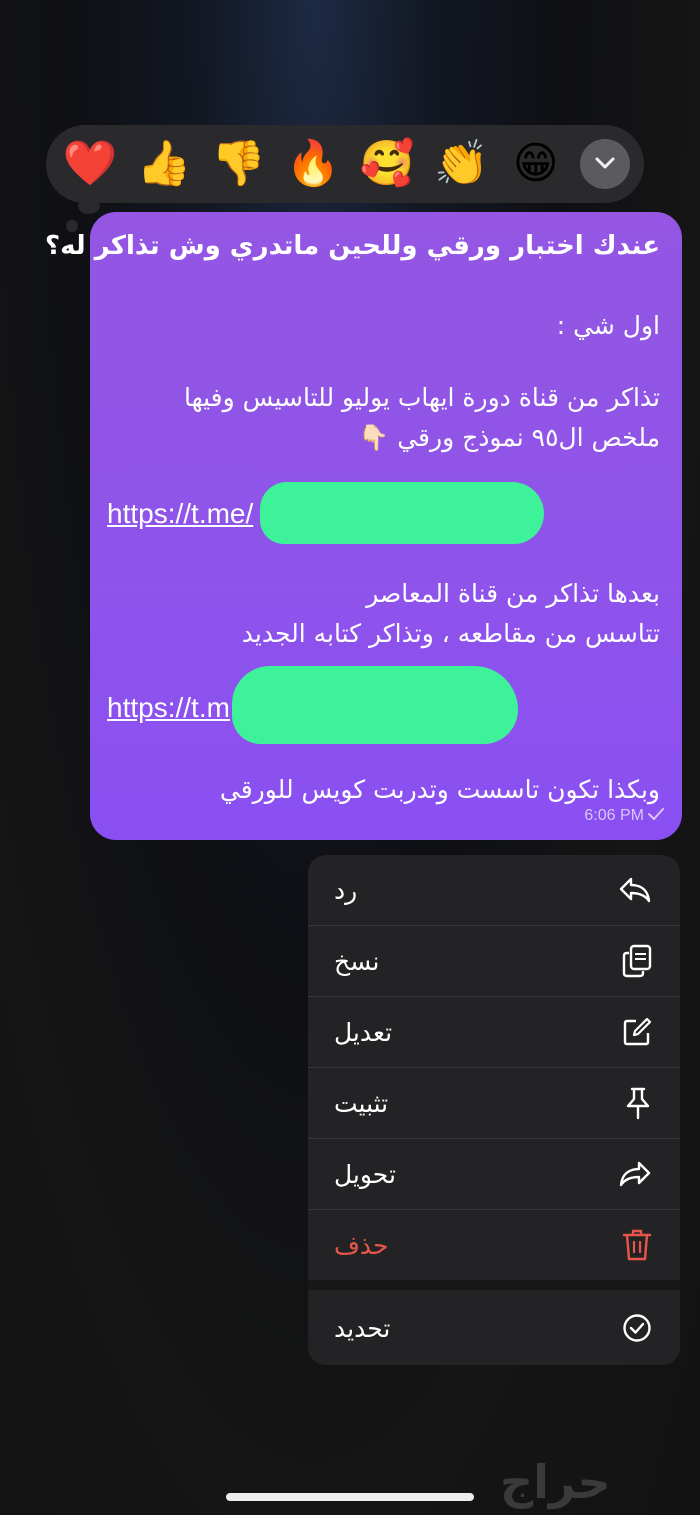 The width and height of the screenshot is (700, 1515). What do you see at coordinates (180, 514) in the screenshot?
I see `link-1: https://t.me/` at bounding box center [180, 514].